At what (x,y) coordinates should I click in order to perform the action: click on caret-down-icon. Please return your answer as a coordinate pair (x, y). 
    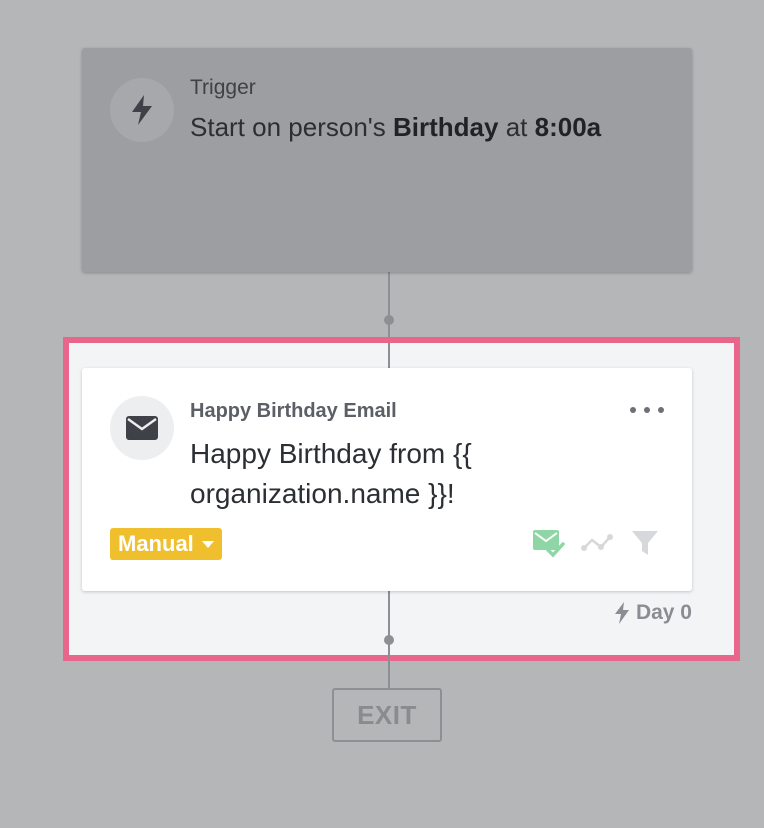
    Looking at the image, I should click on (207, 544).